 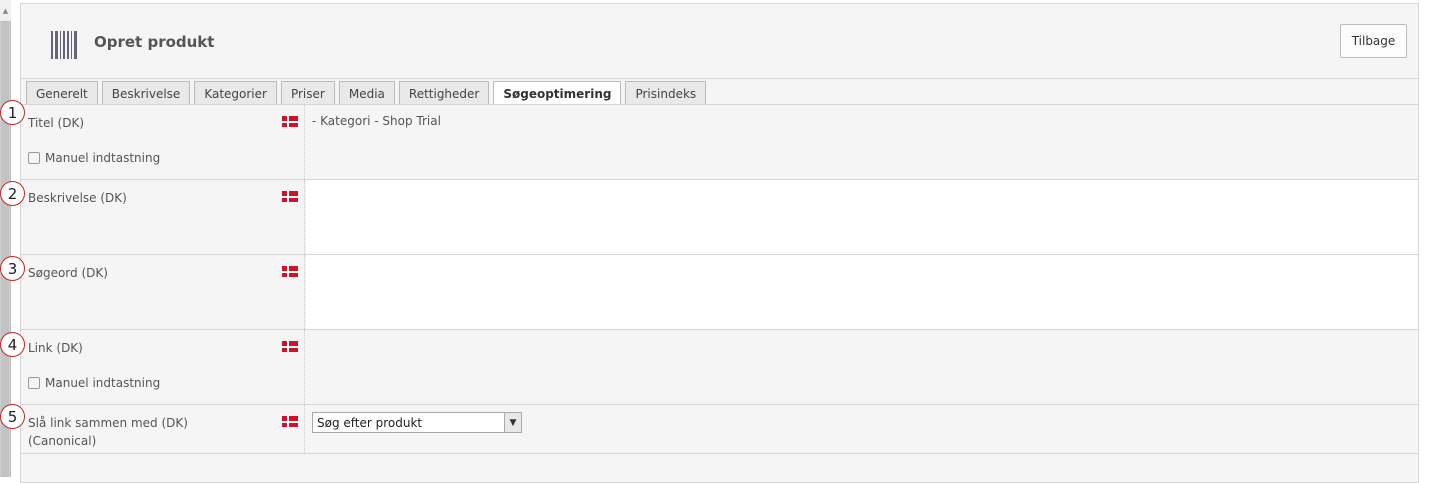 I want to click on title-label: Titel (DK), so click(x=56, y=123).